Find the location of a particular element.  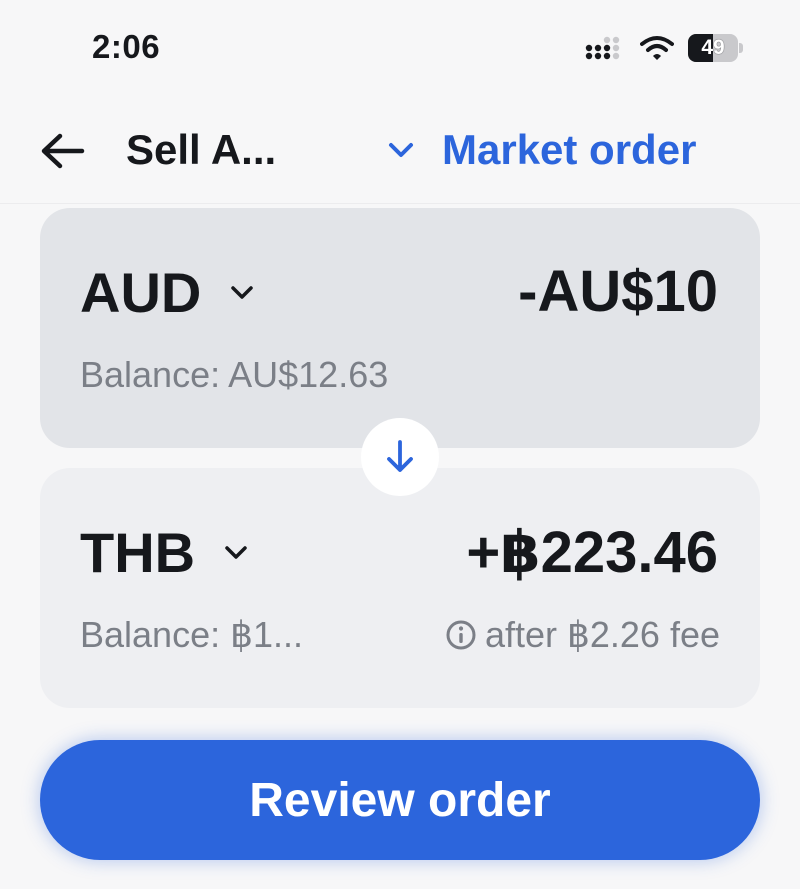

info-icon is located at coordinates (461, 635).